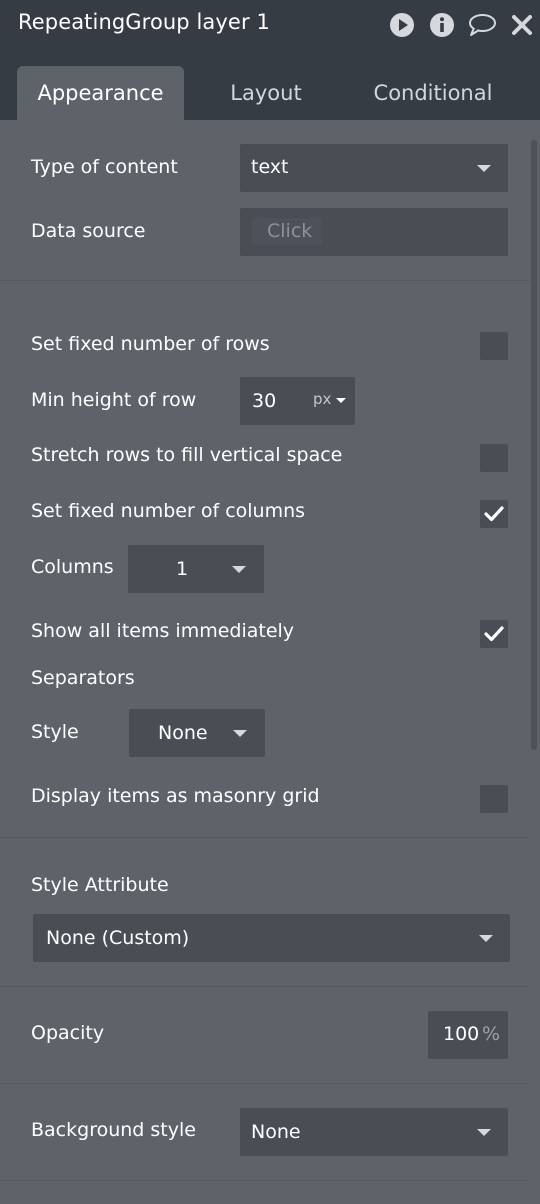  I want to click on style-attribute-value: None (Custom), so click(118, 938).